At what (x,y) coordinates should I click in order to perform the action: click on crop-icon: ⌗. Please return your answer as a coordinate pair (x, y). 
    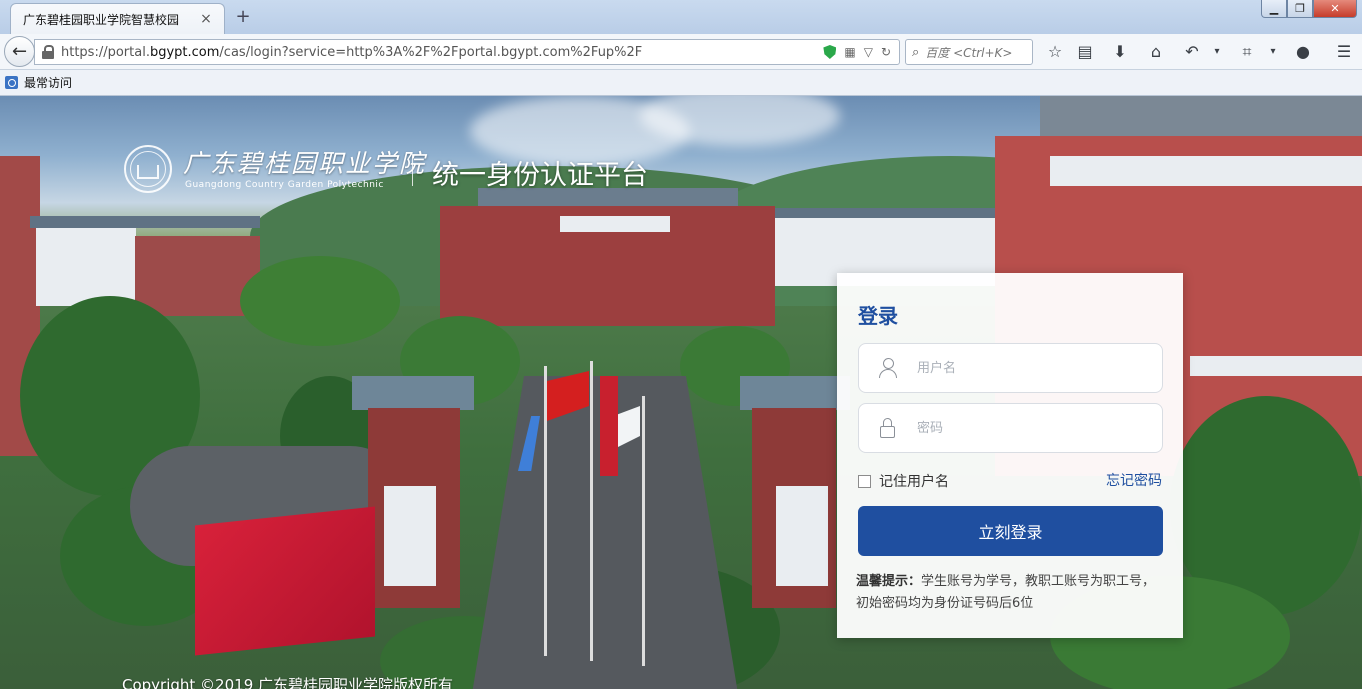
    Looking at the image, I should click on (1247, 52).